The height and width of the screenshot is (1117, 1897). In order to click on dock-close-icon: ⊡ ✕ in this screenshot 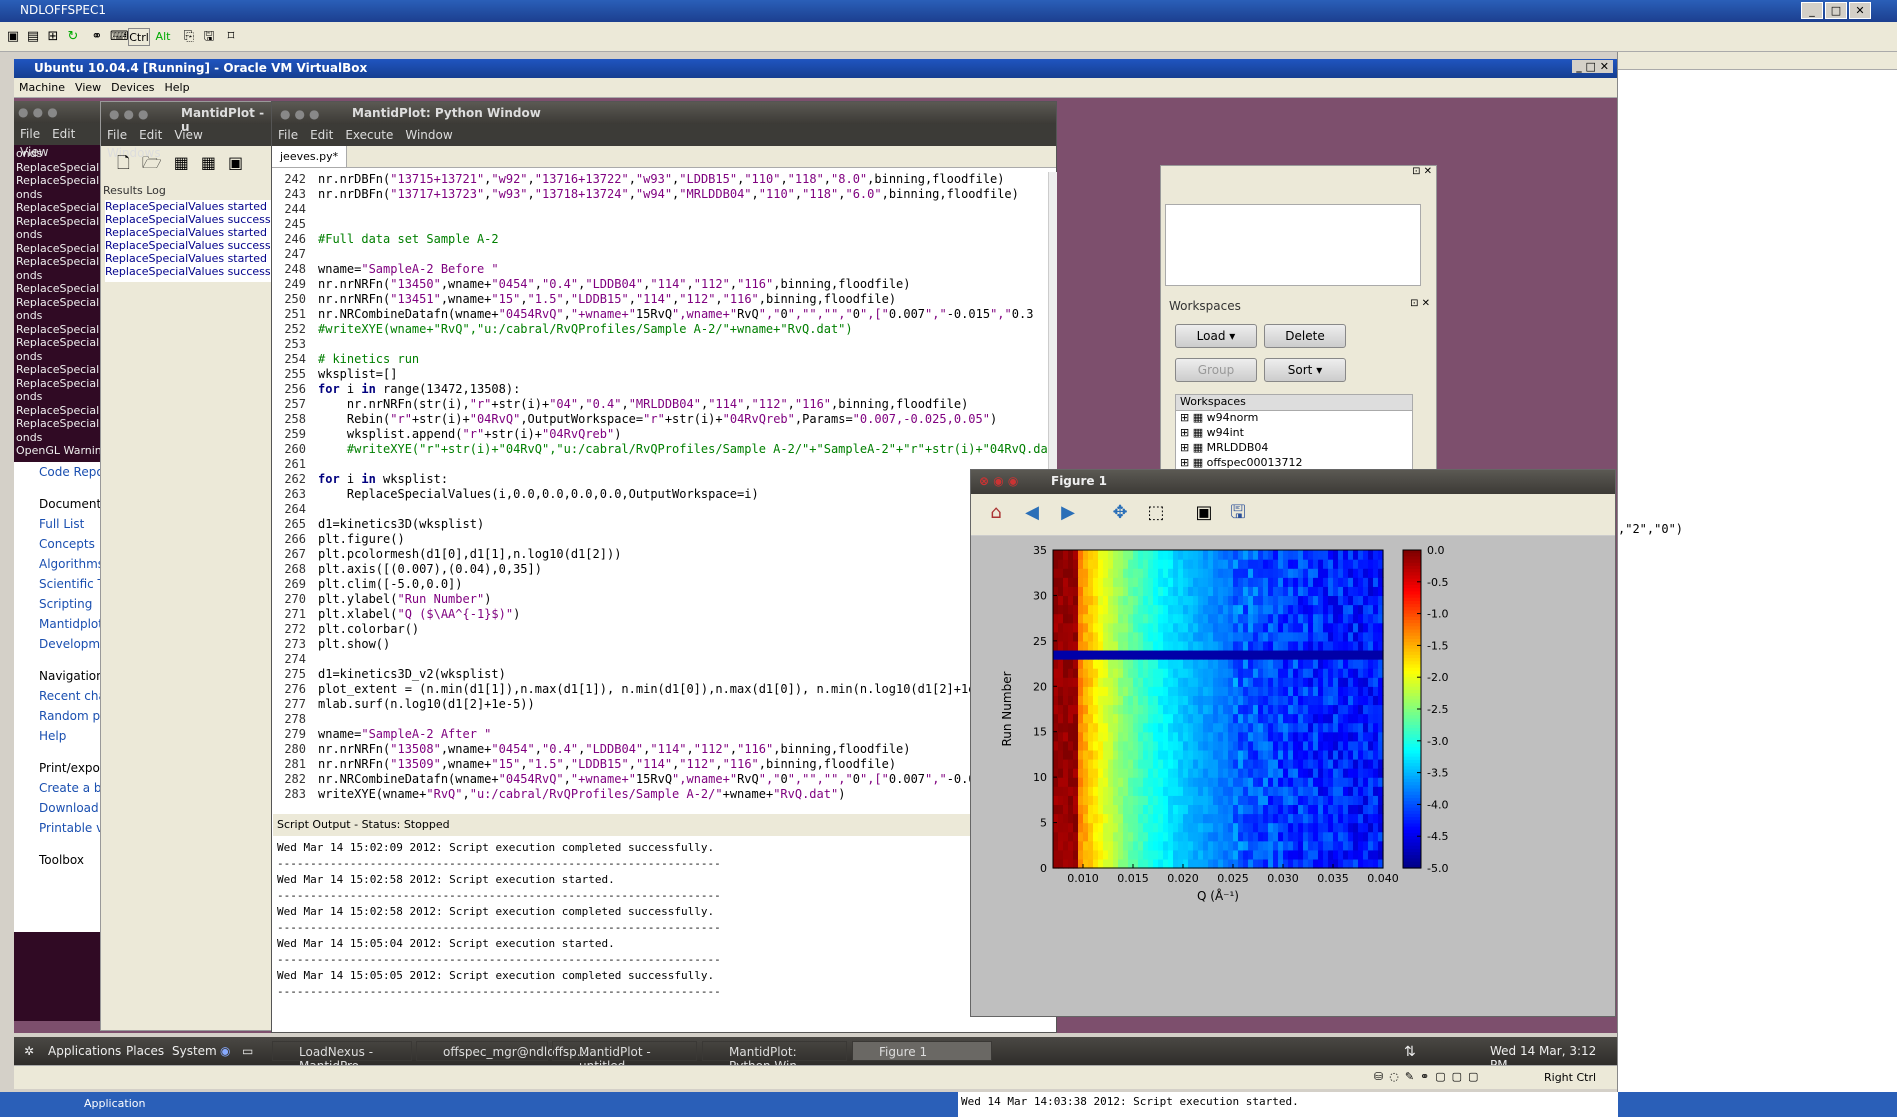, I will do `click(1422, 171)`.